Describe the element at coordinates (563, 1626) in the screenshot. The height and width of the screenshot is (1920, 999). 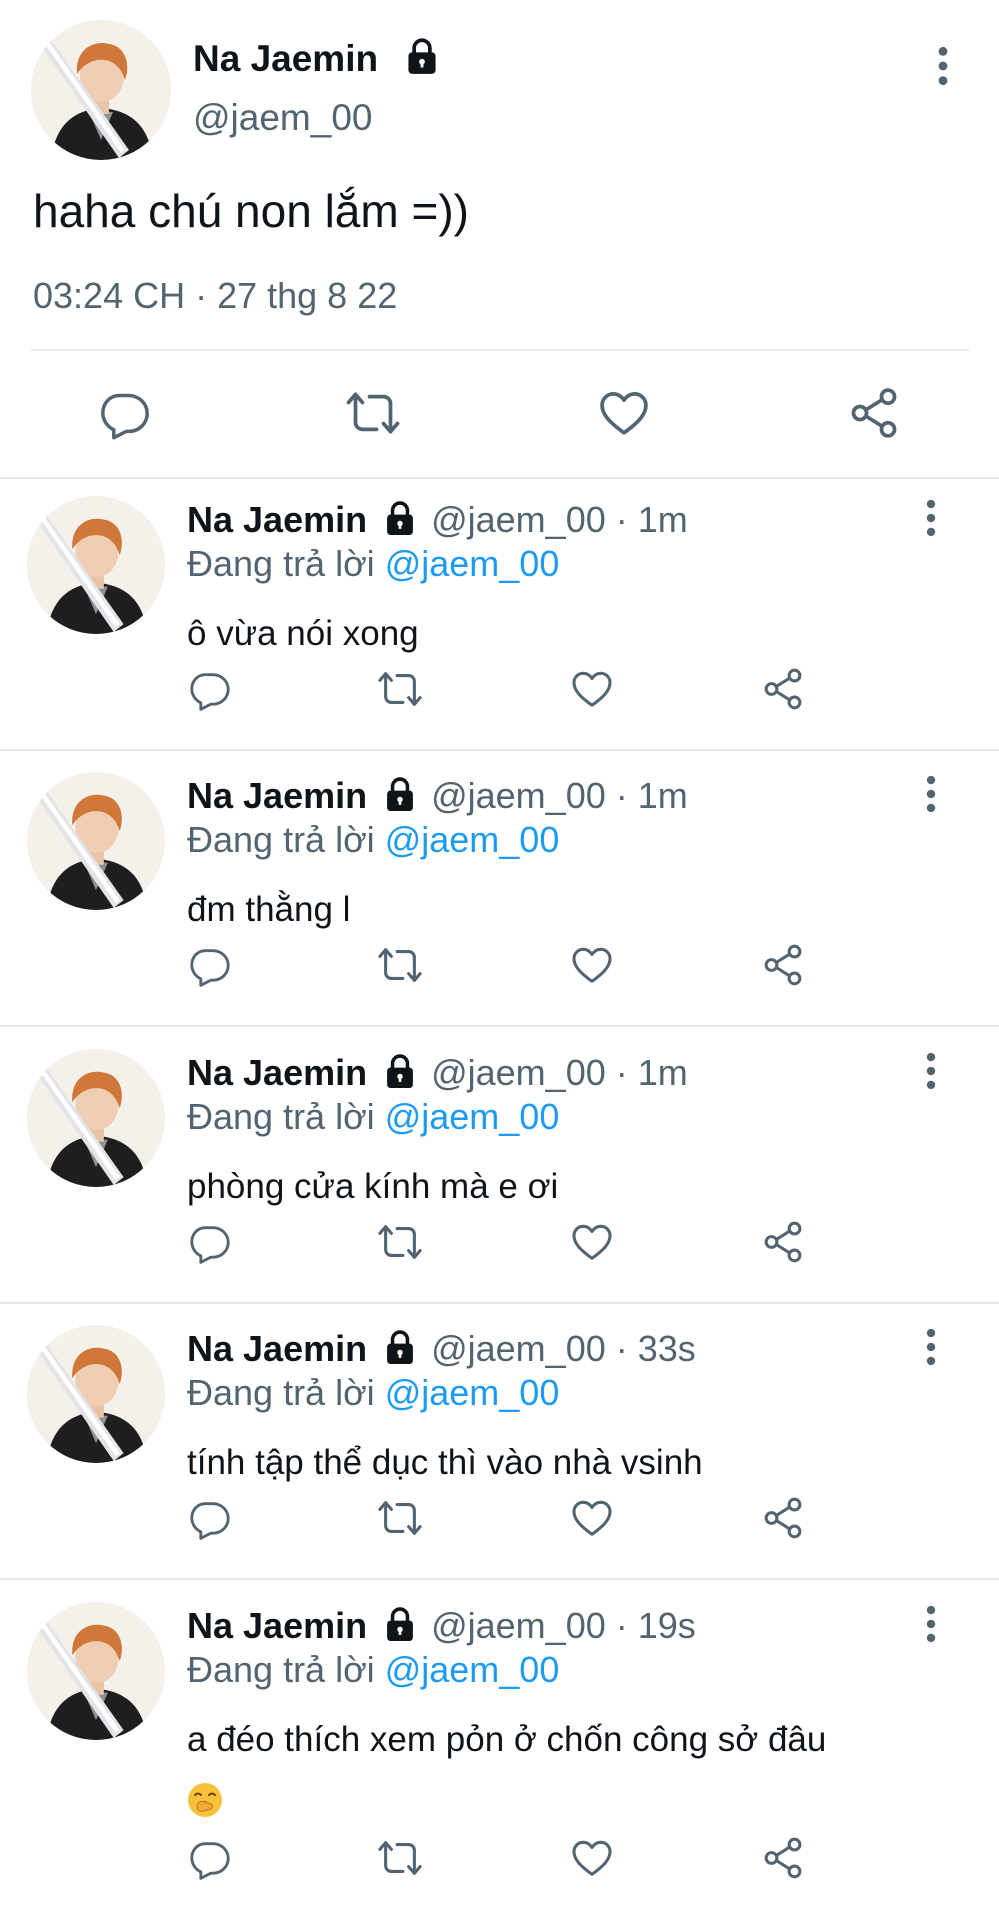
I see `reply-handle-time: @jaem_00 · 19s` at that location.